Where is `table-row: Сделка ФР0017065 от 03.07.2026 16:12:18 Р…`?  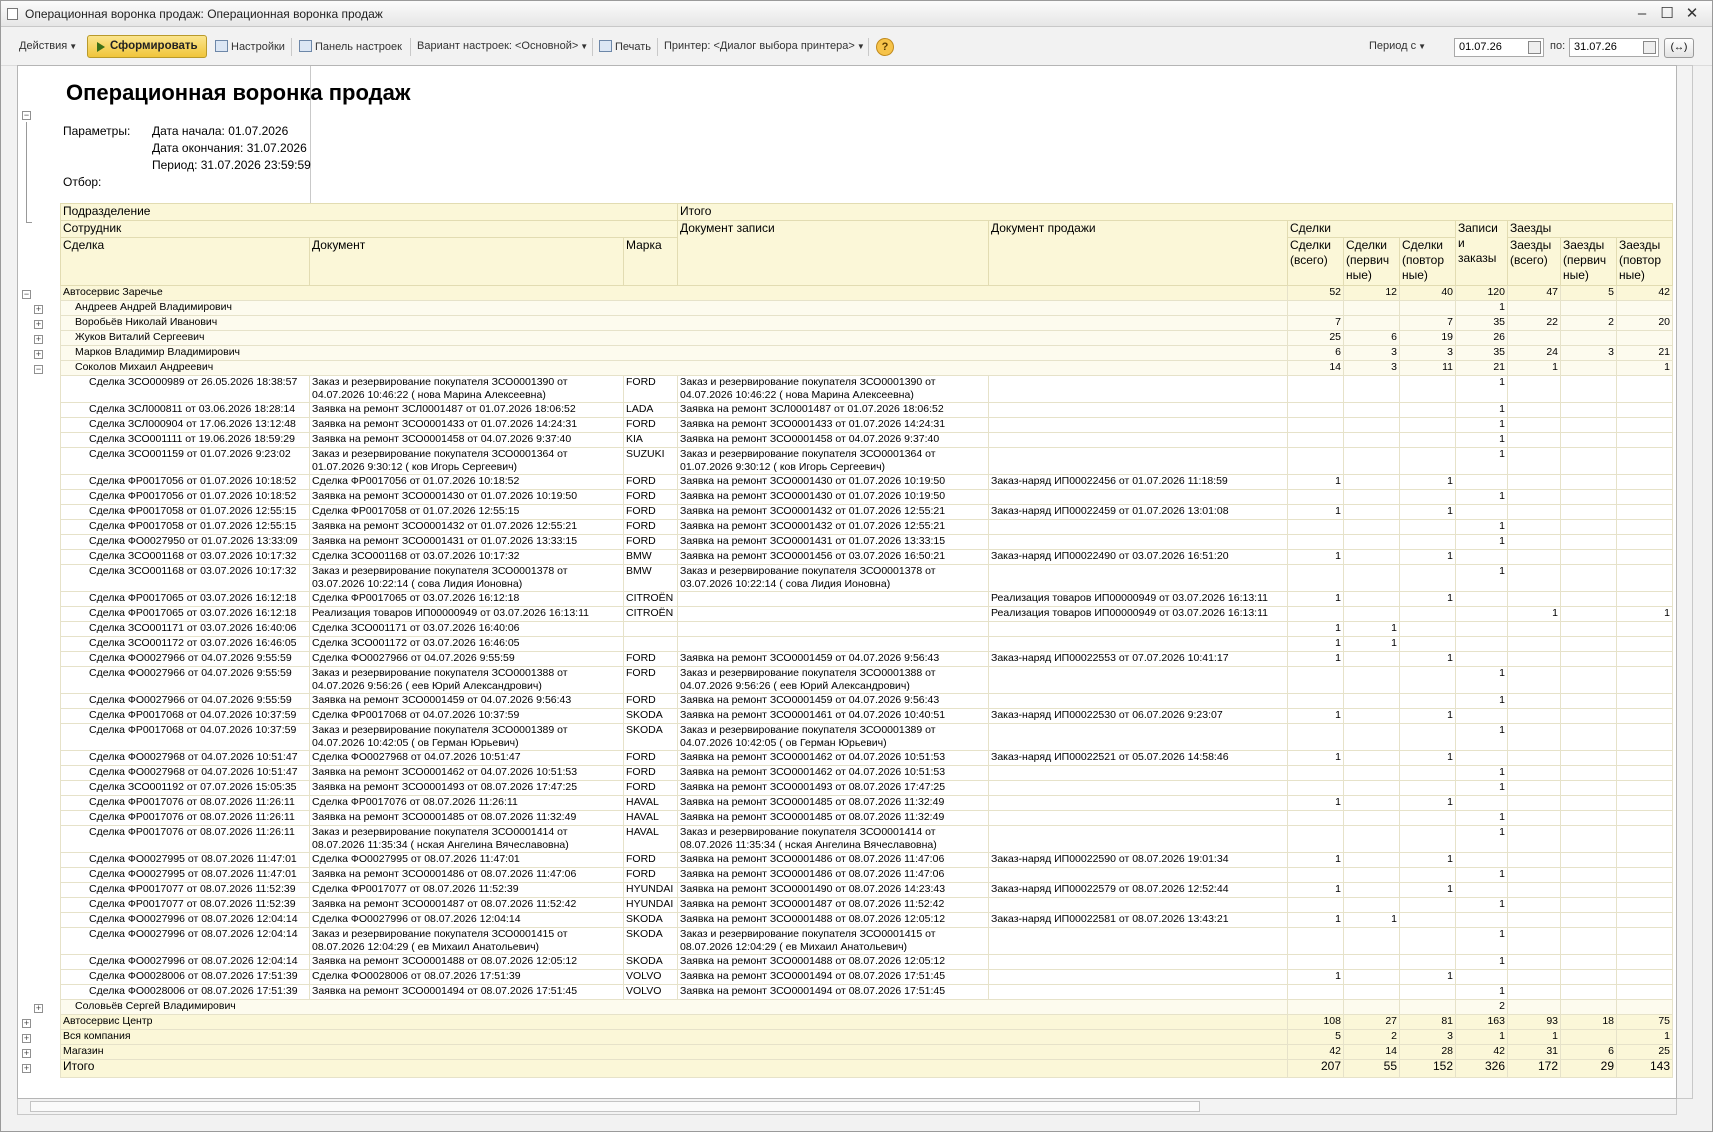 table-row: Сделка ФР0017065 от 03.07.2026 16:12:18 Р… is located at coordinates (866, 614).